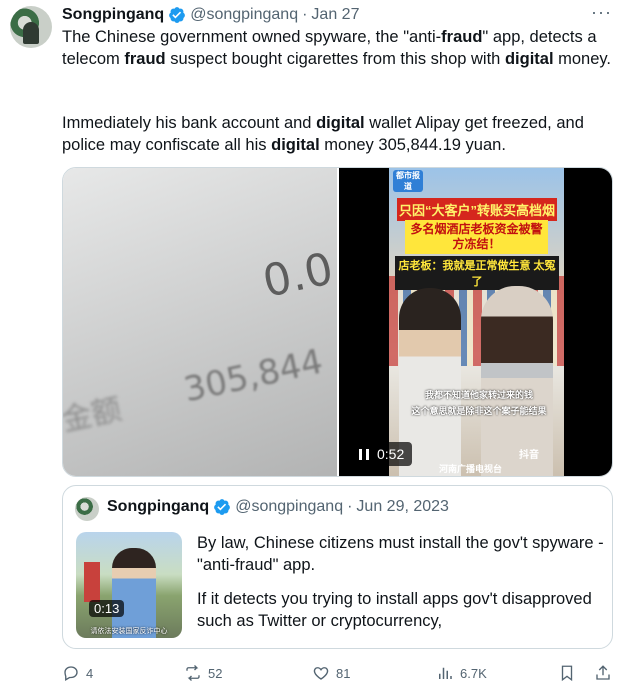  What do you see at coordinates (331, 673) in the screenshot?
I see `like-button: 81` at bounding box center [331, 673].